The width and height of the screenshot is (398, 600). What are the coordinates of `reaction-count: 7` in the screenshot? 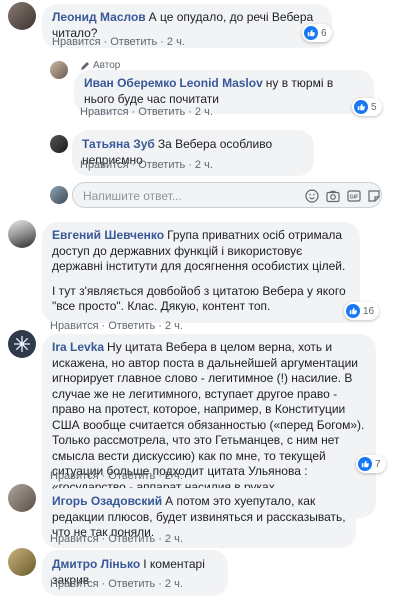 It's located at (371, 464).